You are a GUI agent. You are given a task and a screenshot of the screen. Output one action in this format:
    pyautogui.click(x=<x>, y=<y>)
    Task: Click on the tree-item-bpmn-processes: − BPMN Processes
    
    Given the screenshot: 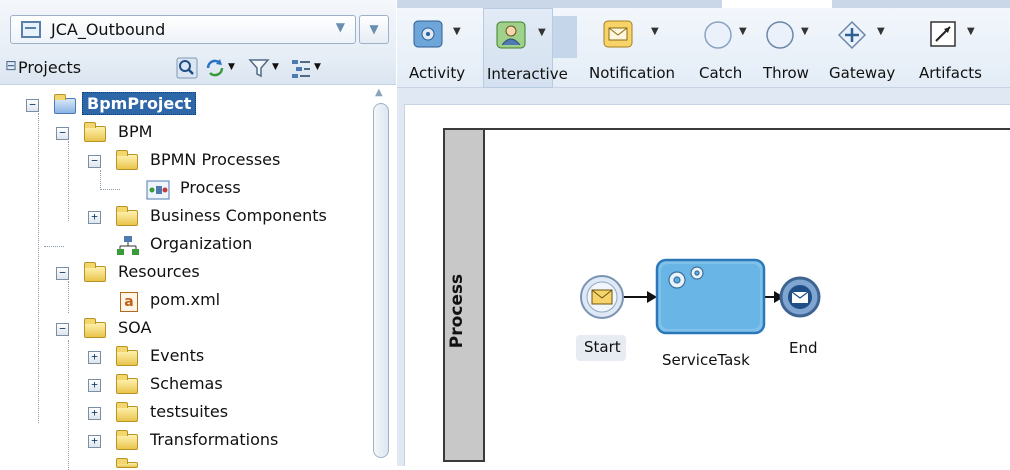 What is the action you would take?
    pyautogui.click(x=165, y=161)
    